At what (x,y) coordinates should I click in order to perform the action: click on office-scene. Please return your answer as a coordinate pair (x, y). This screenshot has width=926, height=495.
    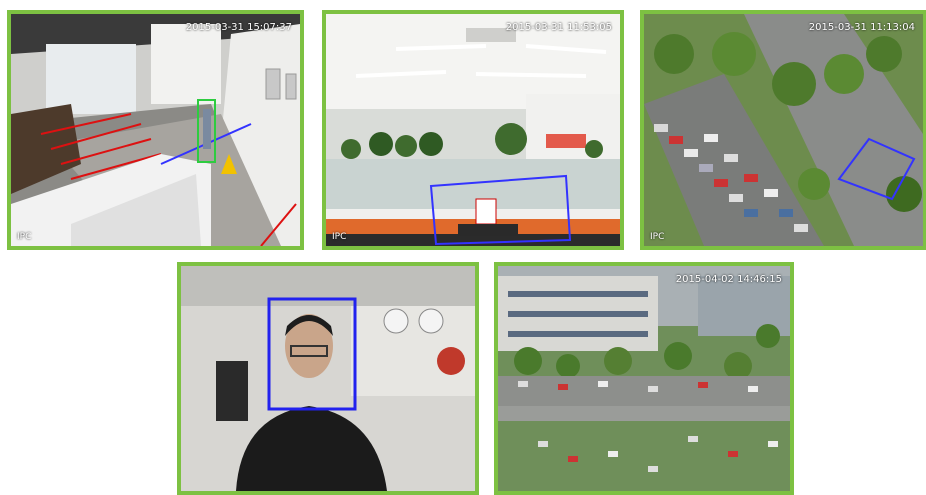
    Looking at the image, I should click on (473, 130).